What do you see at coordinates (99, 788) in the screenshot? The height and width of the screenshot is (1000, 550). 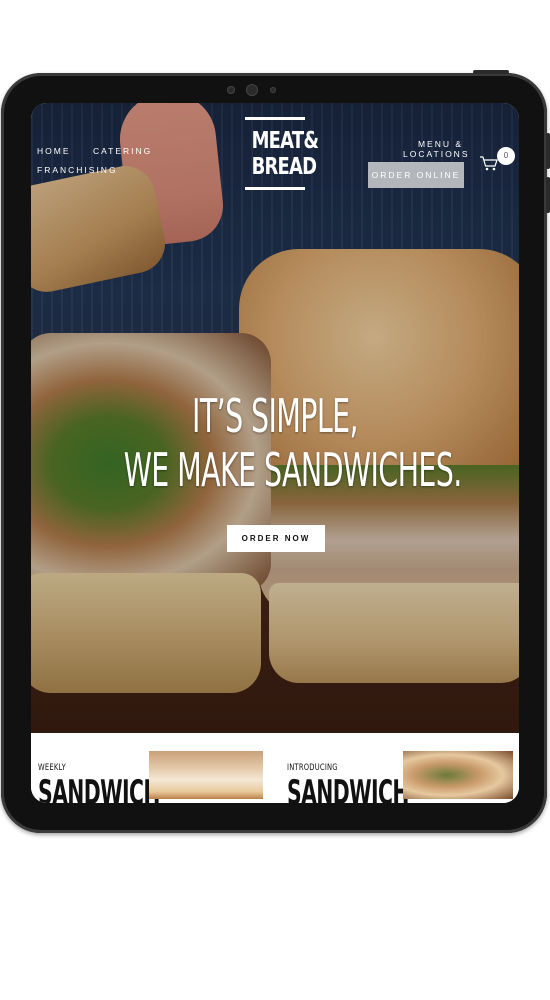 I see `weekly-card-title: SANDWICH` at bounding box center [99, 788].